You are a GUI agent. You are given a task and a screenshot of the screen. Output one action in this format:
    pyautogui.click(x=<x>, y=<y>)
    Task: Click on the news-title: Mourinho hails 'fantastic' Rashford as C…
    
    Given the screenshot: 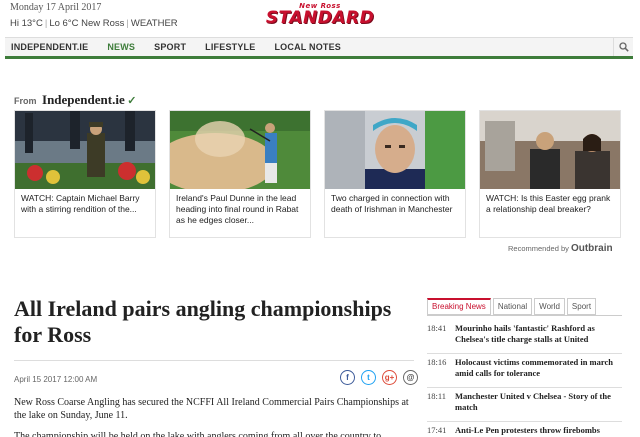 What is the action you would take?
    pyautogui.click(x=538, y=338)
    